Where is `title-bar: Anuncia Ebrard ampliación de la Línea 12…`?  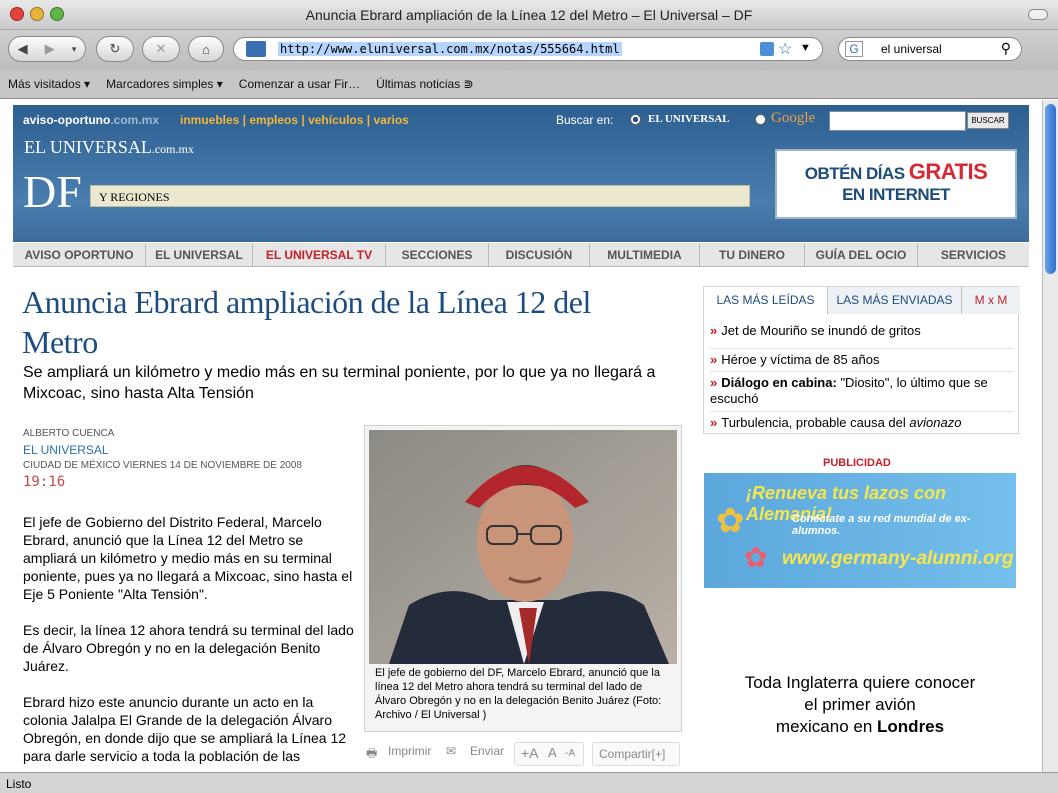 title-bar: Anuncia Ebrard ampliación de la Línea 12… is located at coordinates (529, 15).